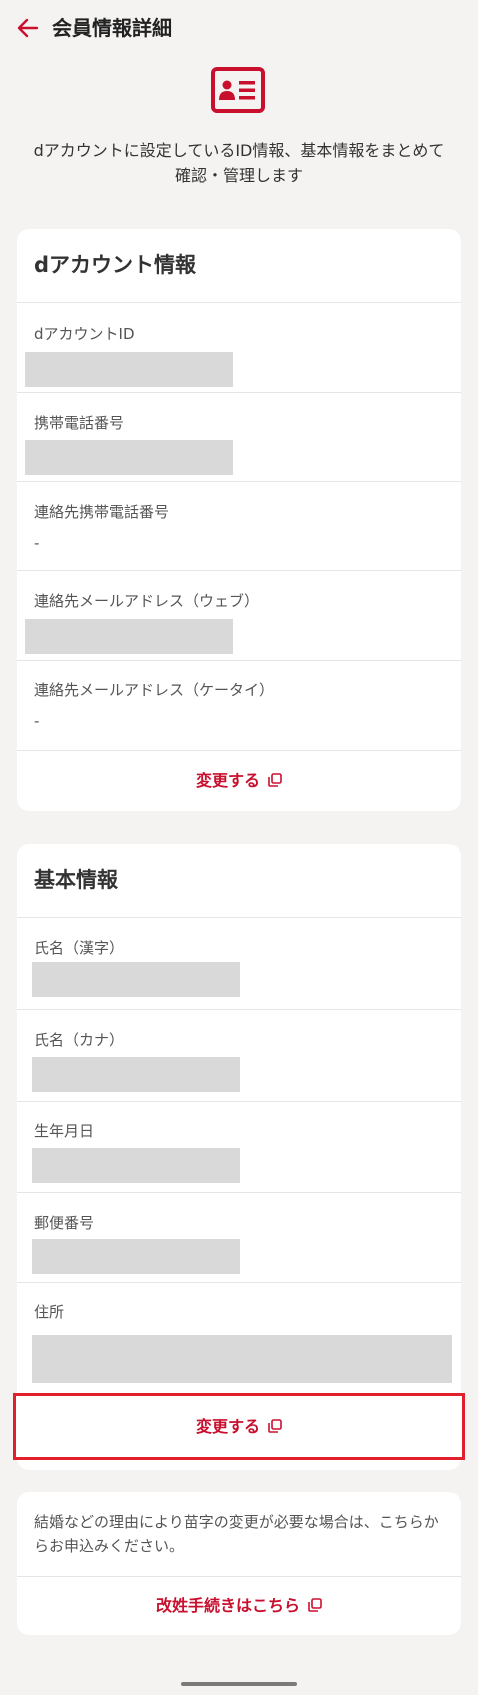 Image resolution: width=478 pixels, height=1695 pixels. What do you see at coordinates (102, 512) in the screenshot?
I see `field-label-contact-mobile-number: 連絡先携帯電話番号` at bounding box center [102, 512].